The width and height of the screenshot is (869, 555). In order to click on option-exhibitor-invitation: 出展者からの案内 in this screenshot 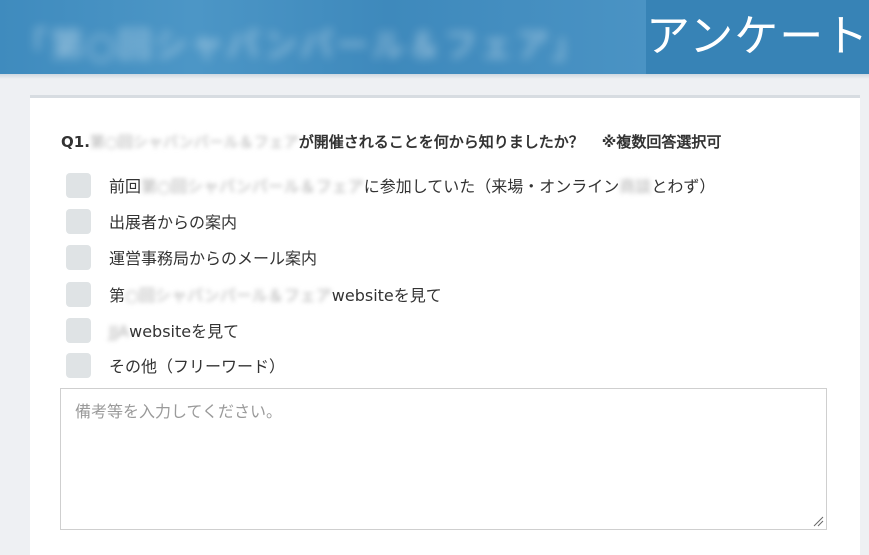, I will do `click(151, 221)`.